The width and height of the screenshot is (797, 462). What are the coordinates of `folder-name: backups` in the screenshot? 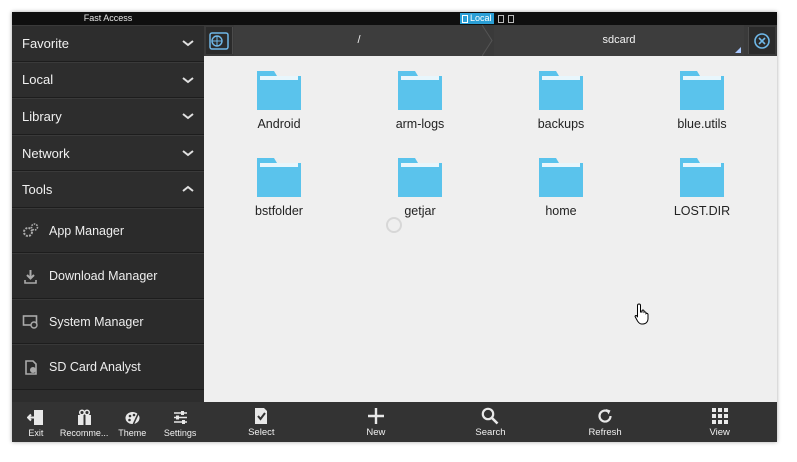 It's located at (561, 124).